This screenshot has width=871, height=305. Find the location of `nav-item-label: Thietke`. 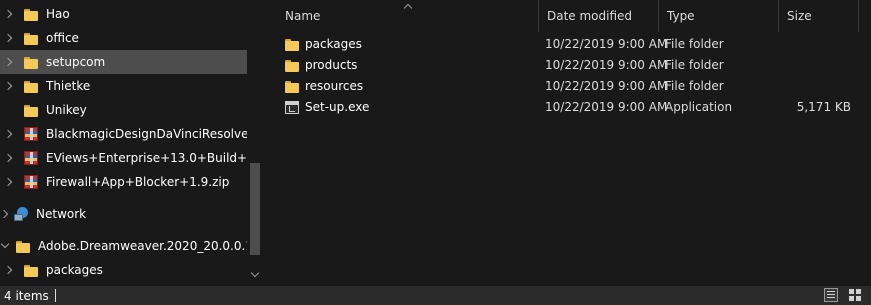

nav-item-label: Thietke is located at coordinates (68, 86).